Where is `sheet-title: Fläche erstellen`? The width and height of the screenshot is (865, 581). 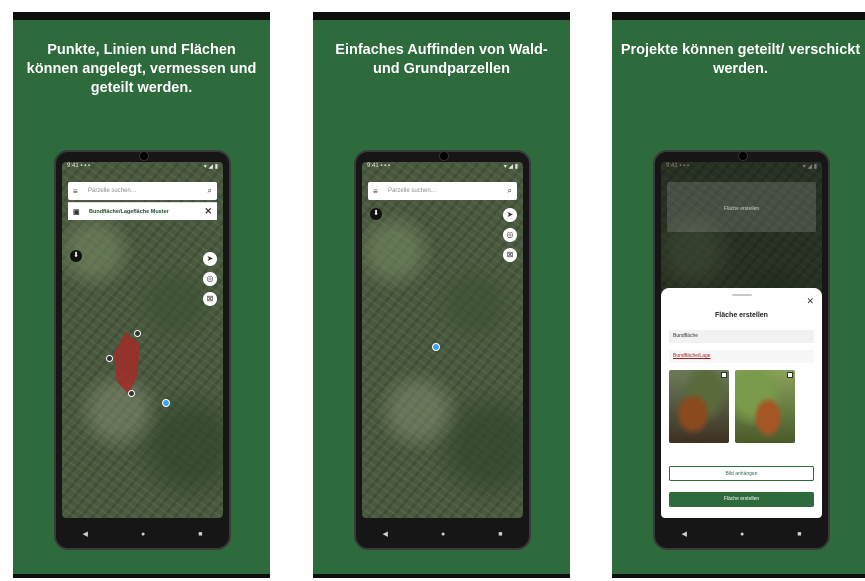
sheet-title: Fläche erstellen is located at coordinates (741, 315).